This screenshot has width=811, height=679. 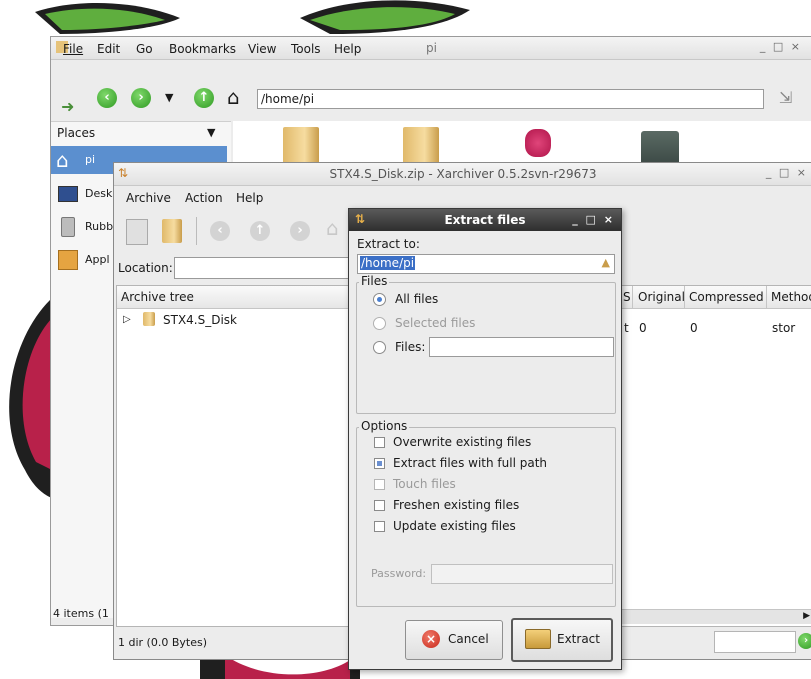 I want to click on table-cell: t, so click(x=626, y=328).